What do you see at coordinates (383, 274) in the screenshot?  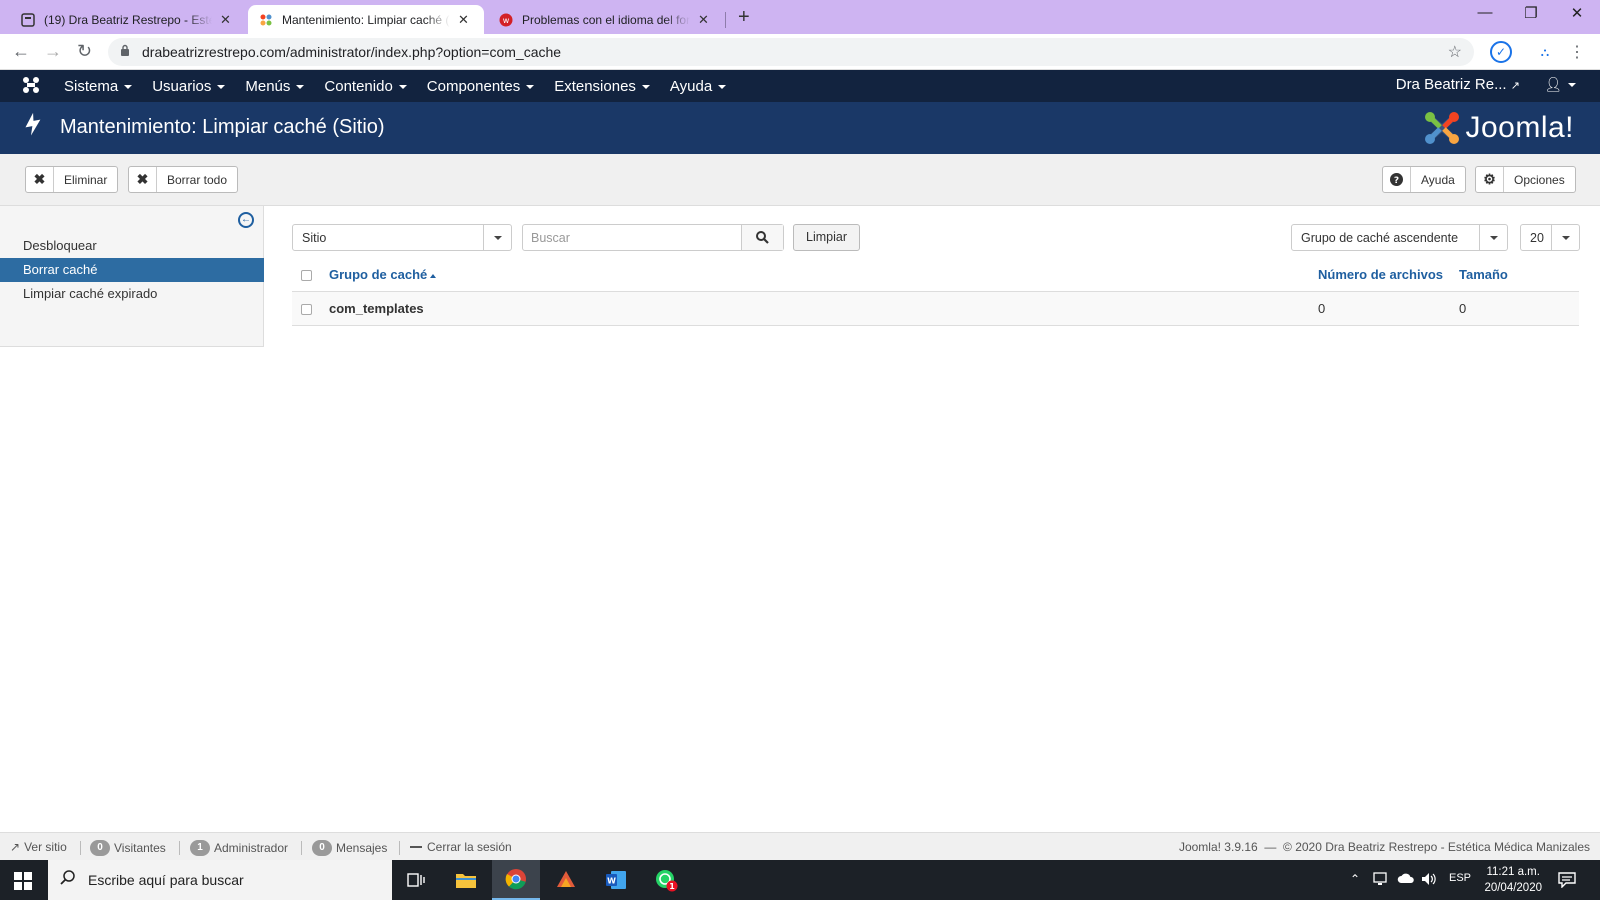 I see `column-header-group: Grupo de caché` at bounding box center [383, 274].